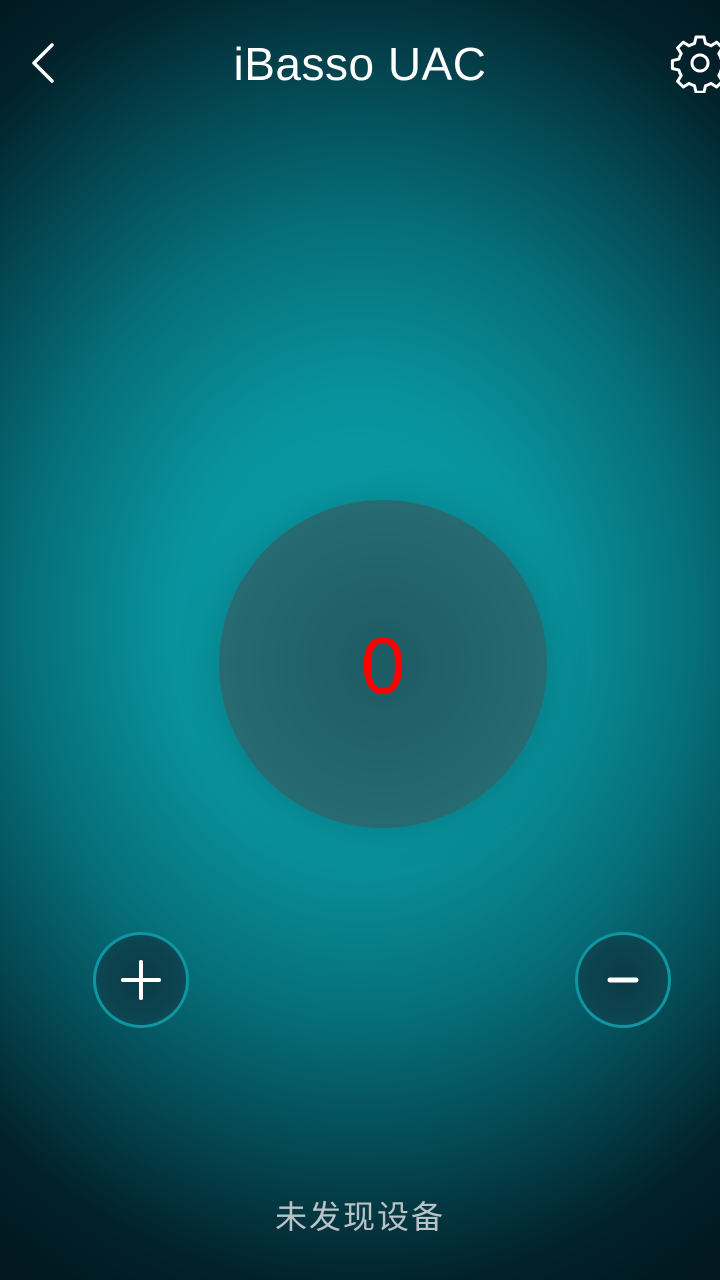 The height and width of the screenshot is (1280, 720). I want to click on minus-icon, so click(623, 980).